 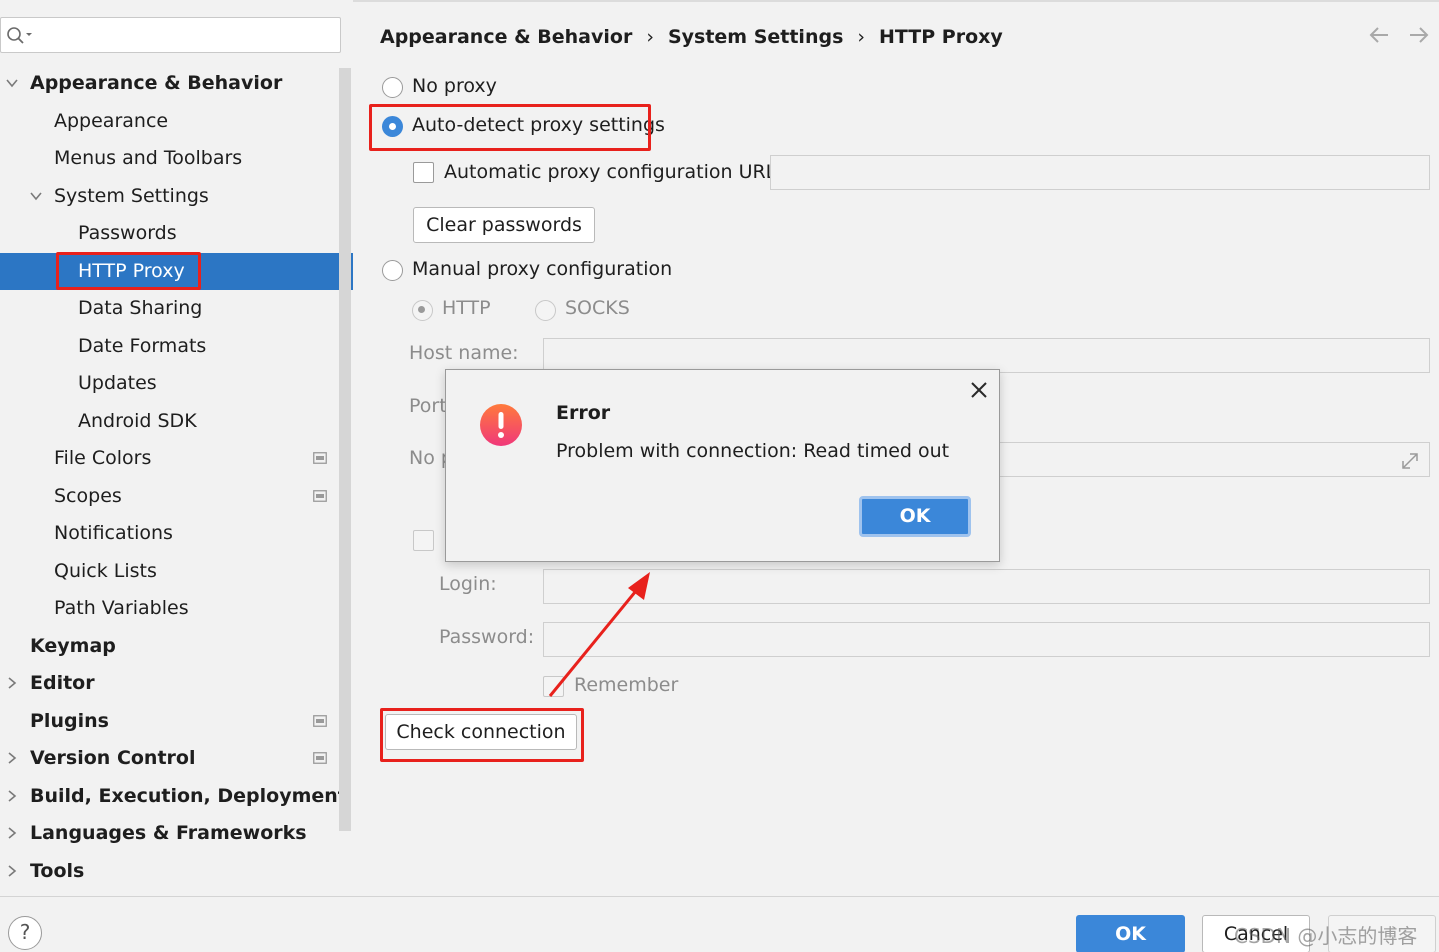 I want to click on close-icon, so click(x=979, y=390).